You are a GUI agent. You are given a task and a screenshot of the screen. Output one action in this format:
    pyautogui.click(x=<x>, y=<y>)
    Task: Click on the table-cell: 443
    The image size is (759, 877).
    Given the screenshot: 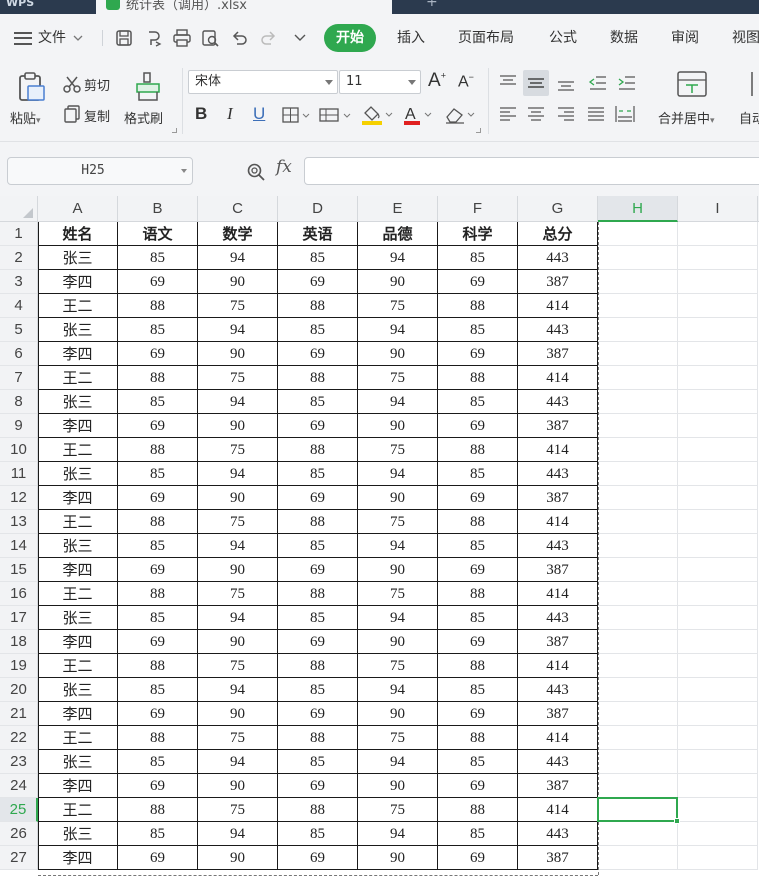 What is the action you would take?
    pyautogui.click(x=558, y=402)
    